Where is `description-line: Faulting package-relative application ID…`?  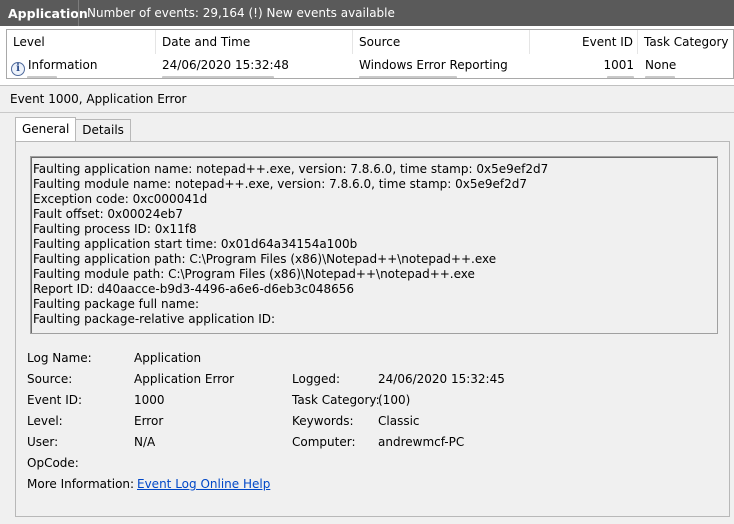
description-line: Faulting package-relative application ID… is located at coordinates (154, 319).